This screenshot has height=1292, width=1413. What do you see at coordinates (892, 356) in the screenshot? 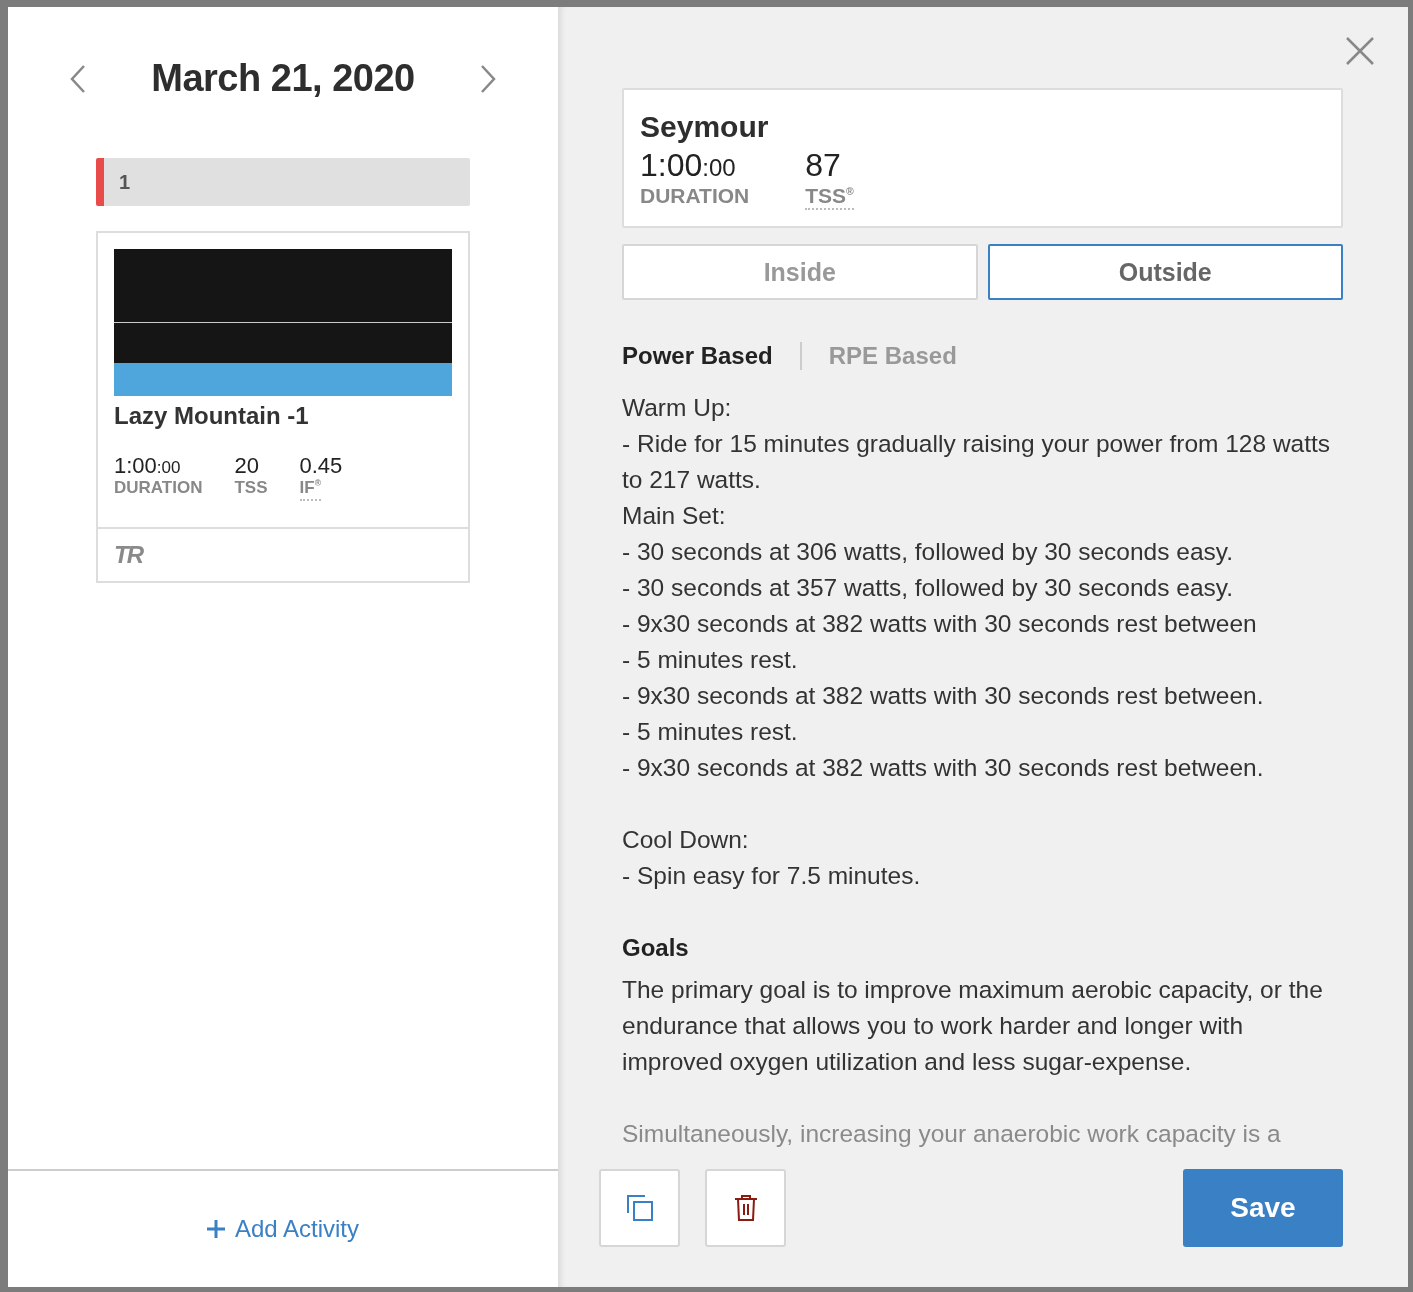
I see `instruction-tab: RPE Based` at bounding box center [892, 356].